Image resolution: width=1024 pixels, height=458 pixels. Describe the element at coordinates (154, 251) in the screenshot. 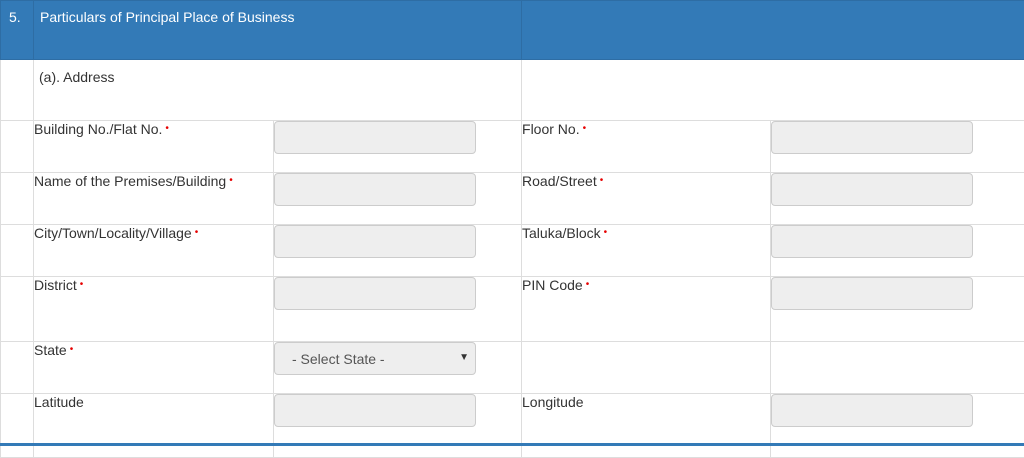

I see `city-label: City/Town/Locality/Village•` at that location.